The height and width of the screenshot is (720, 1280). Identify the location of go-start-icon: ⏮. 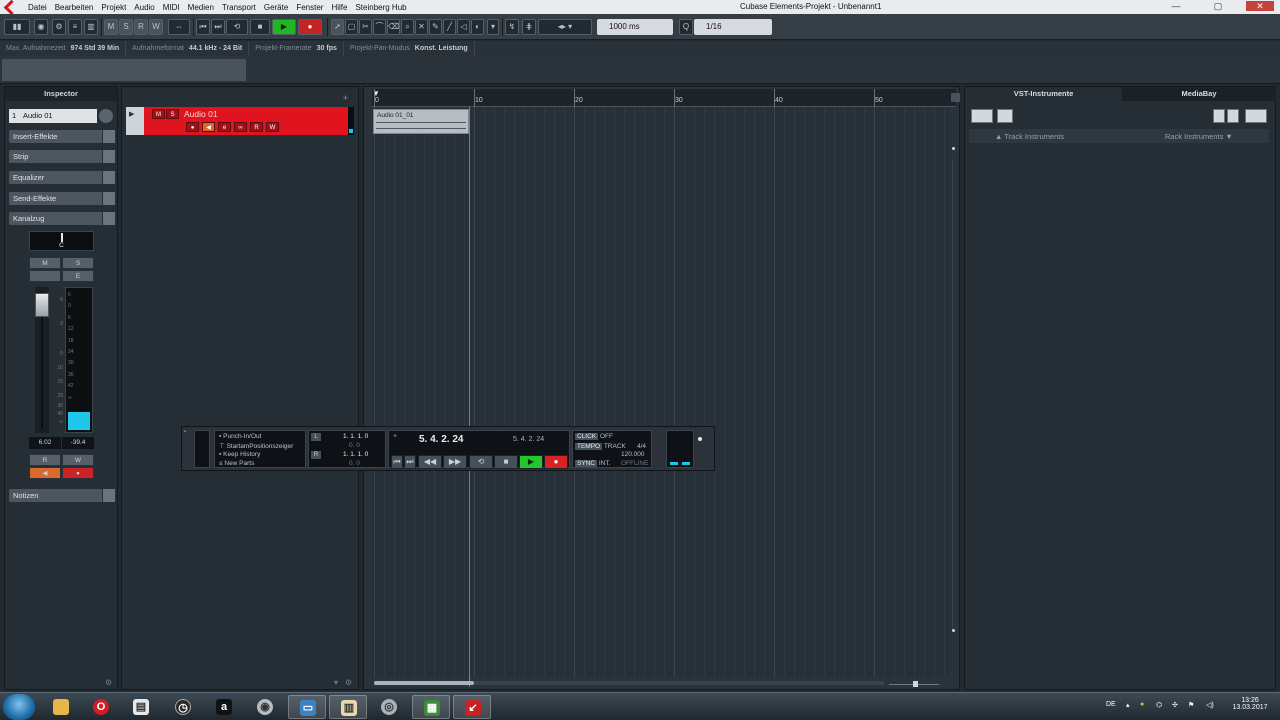
(203, 27).